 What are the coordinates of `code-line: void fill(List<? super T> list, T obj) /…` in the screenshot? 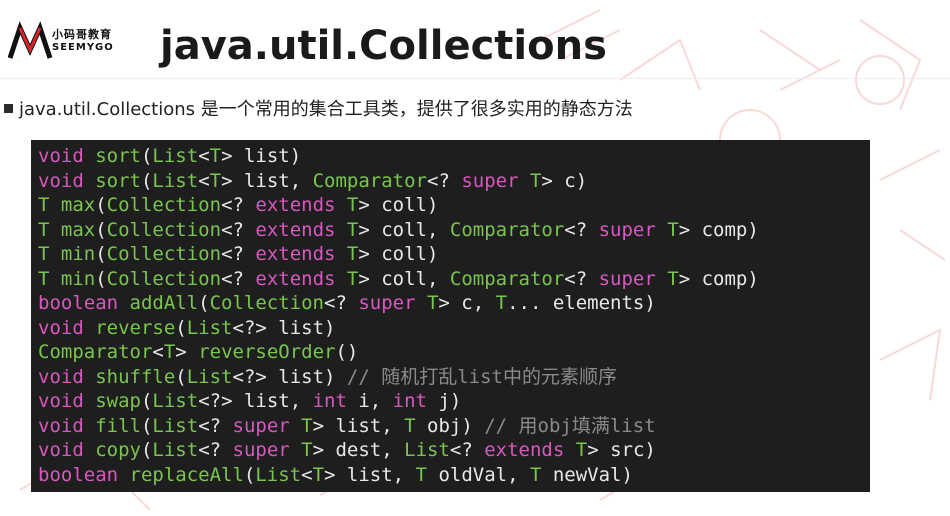 It's located at (454, 426).